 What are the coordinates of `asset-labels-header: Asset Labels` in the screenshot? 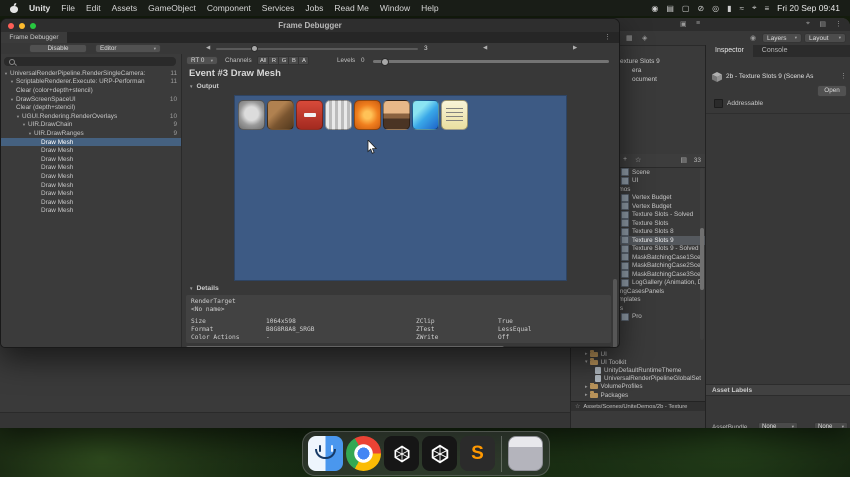 It's located at (778, 390).